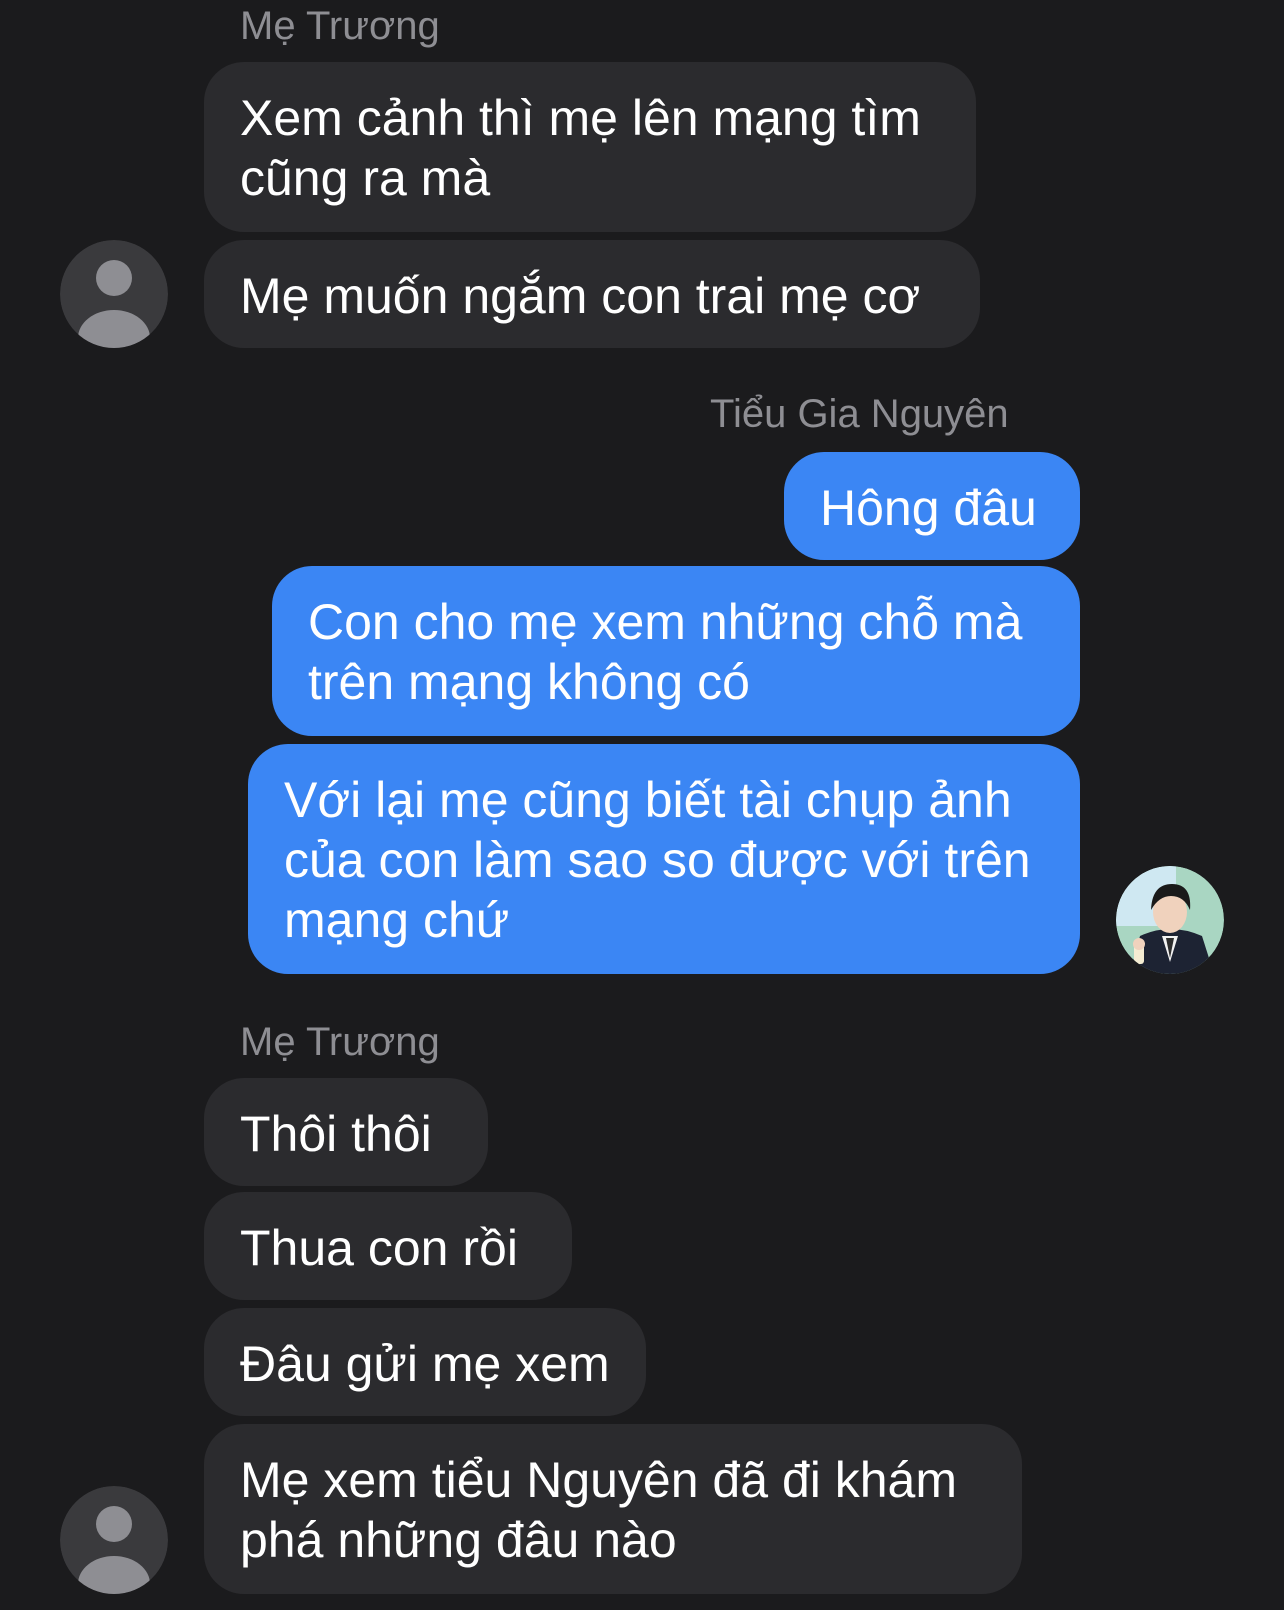  I want to click on profile-photo-avatar, so click(1170, 920).